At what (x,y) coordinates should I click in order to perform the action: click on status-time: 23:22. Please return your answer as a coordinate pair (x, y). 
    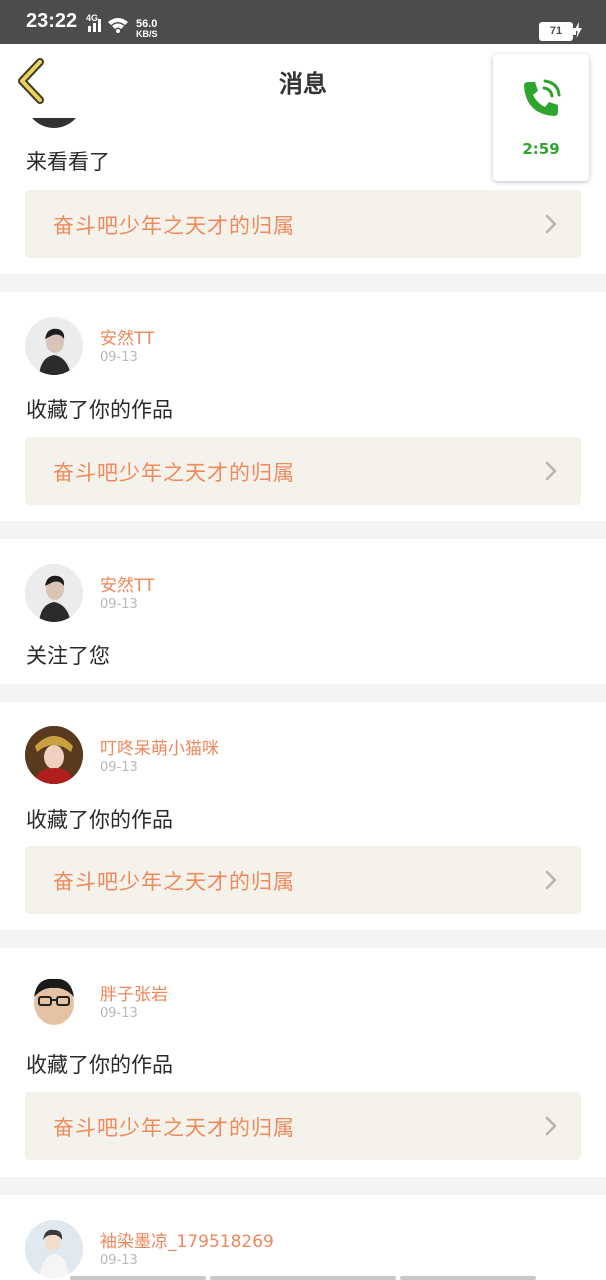
    Looking at the image, I should click on (52, 21).